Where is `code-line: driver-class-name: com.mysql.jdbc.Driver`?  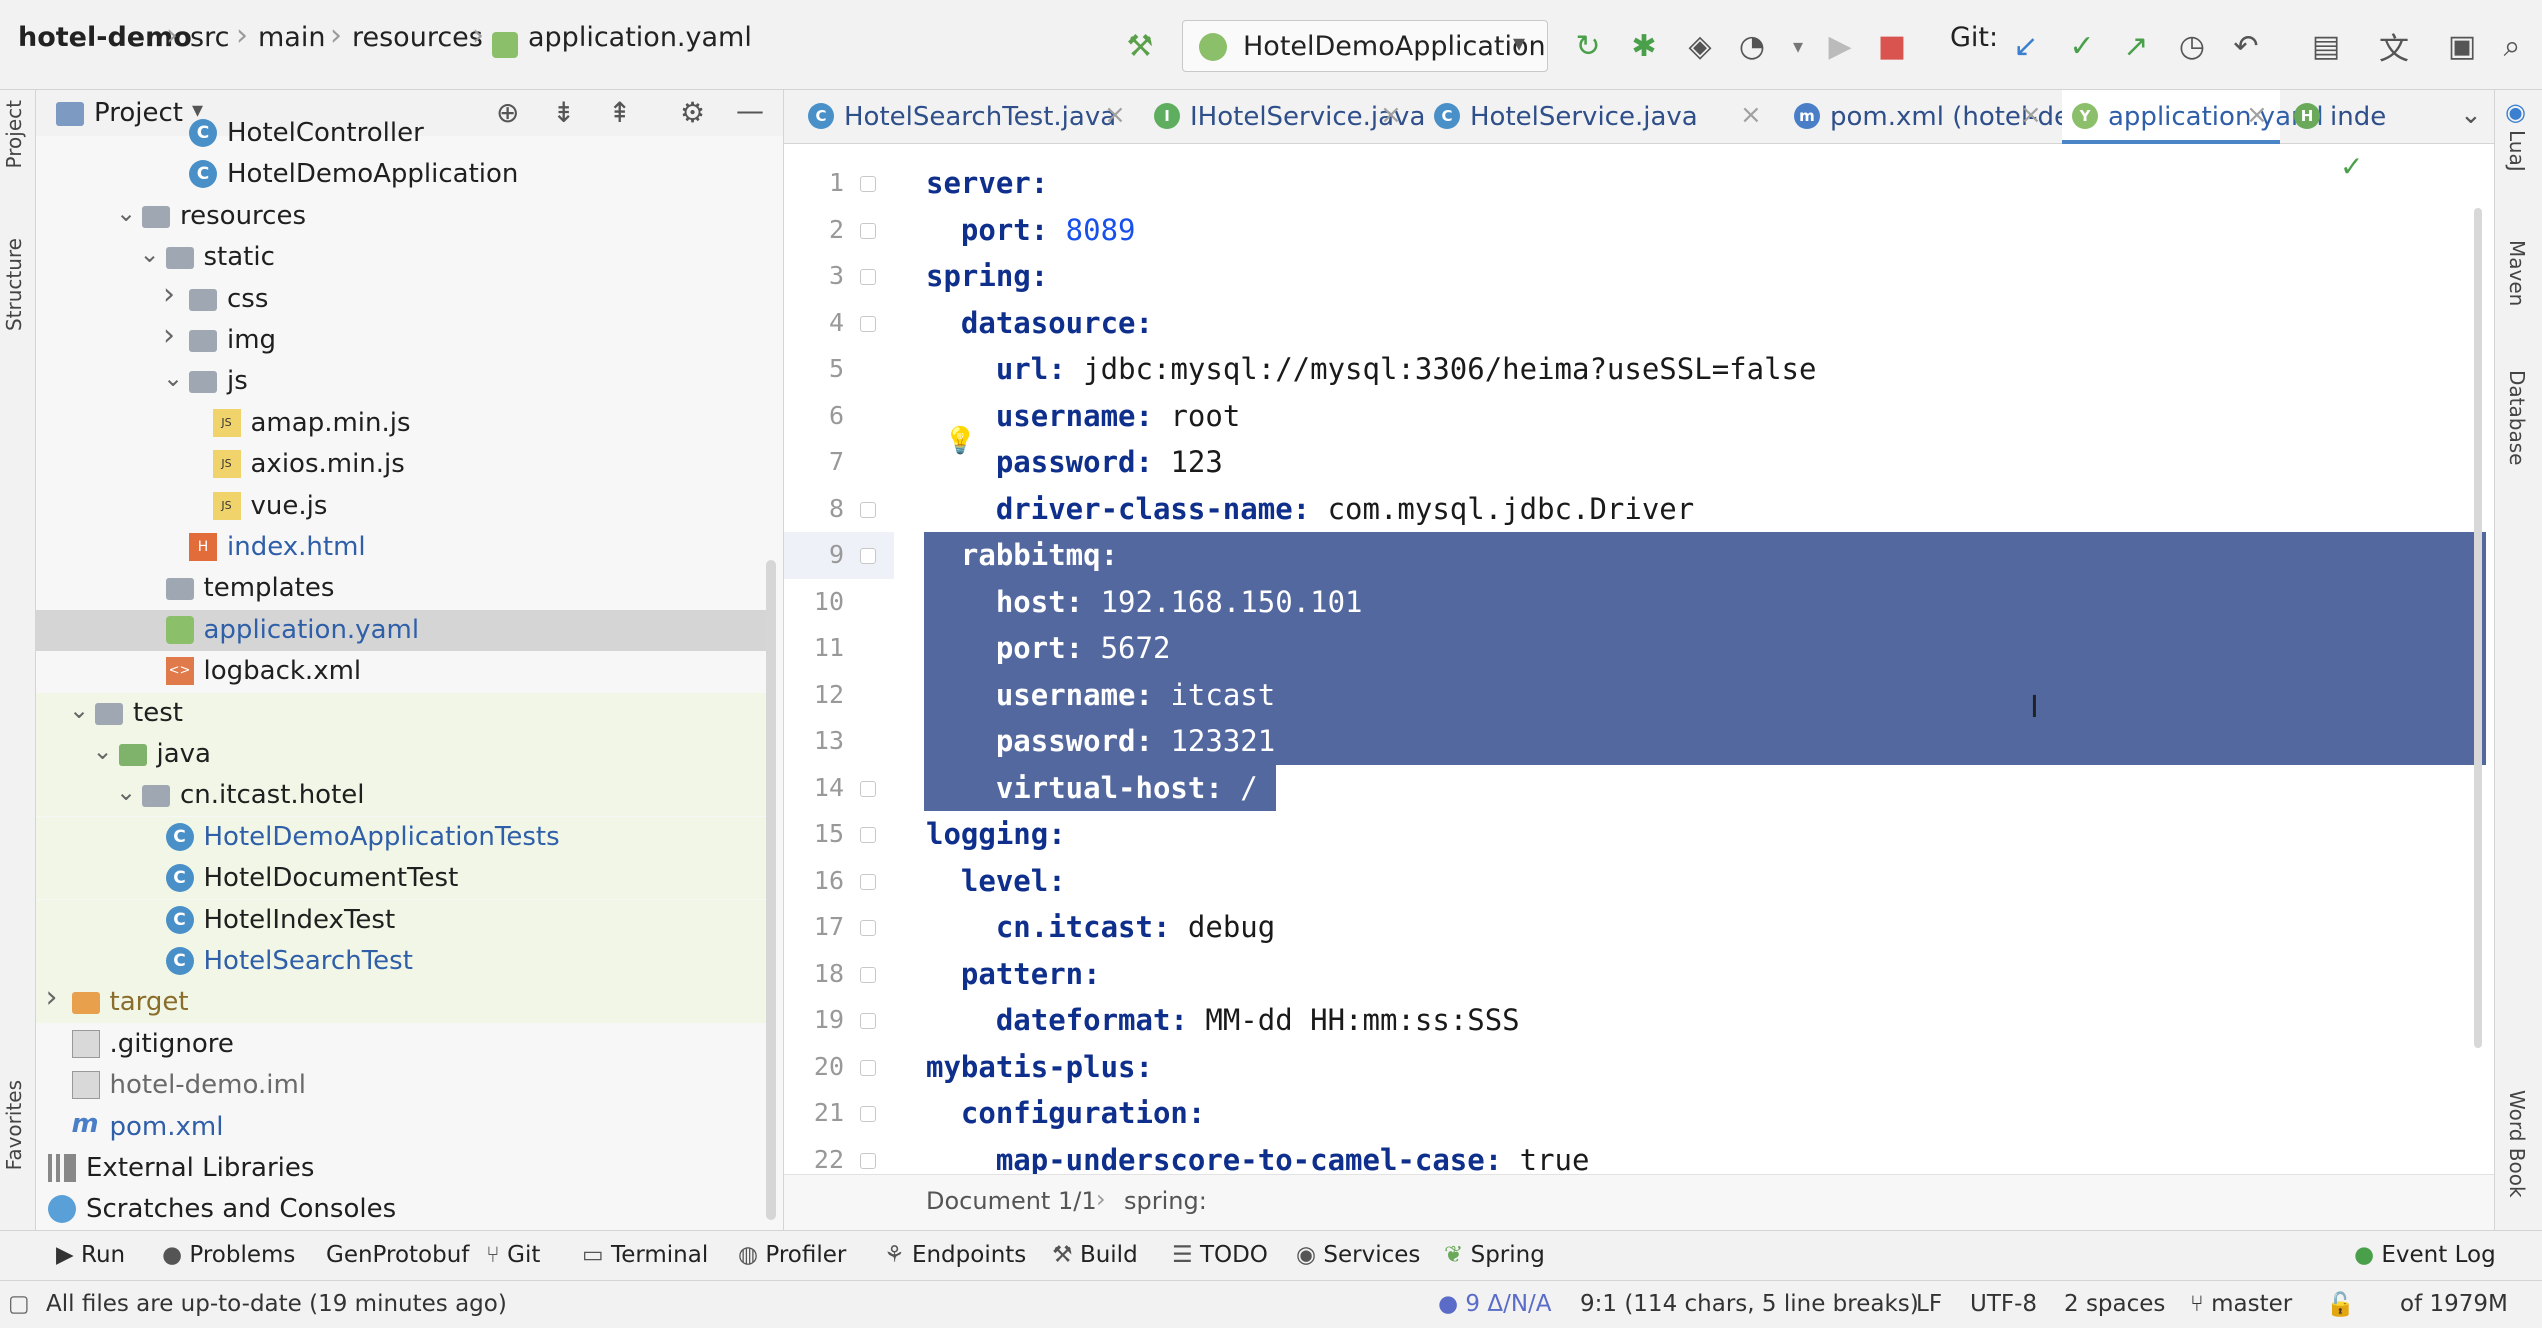 code-line: driver-class-name: com.mysql.jdbc.Driver is located at coordinates (1310, 509).